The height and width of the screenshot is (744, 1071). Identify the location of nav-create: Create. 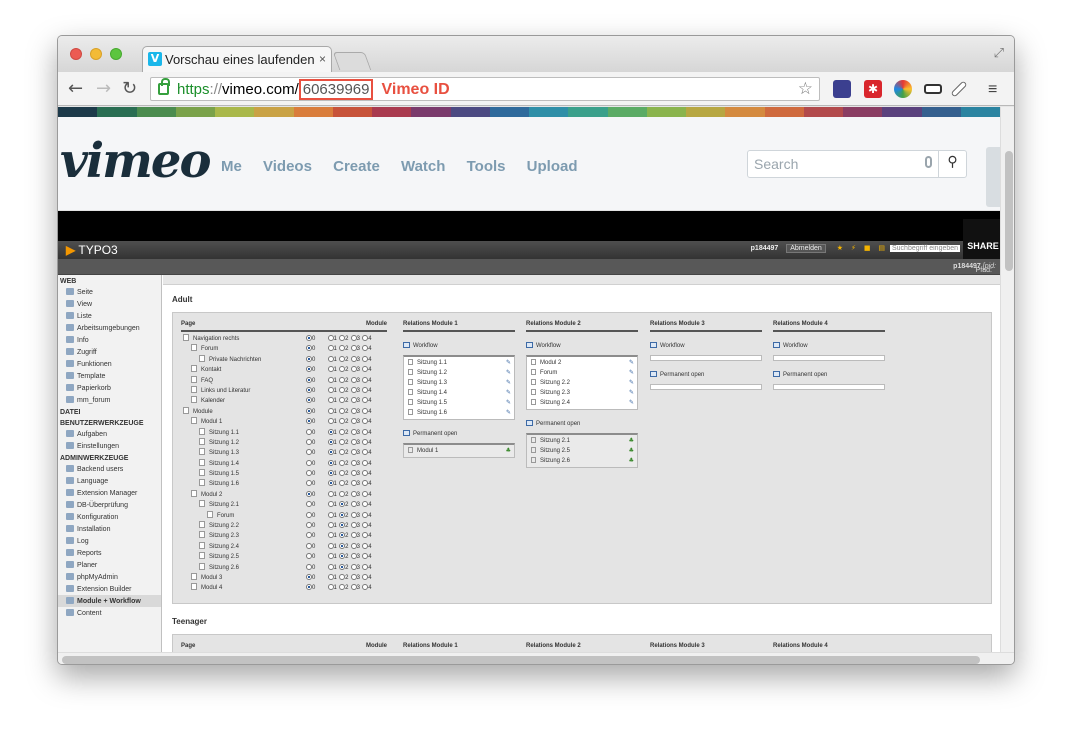
(356, 166).